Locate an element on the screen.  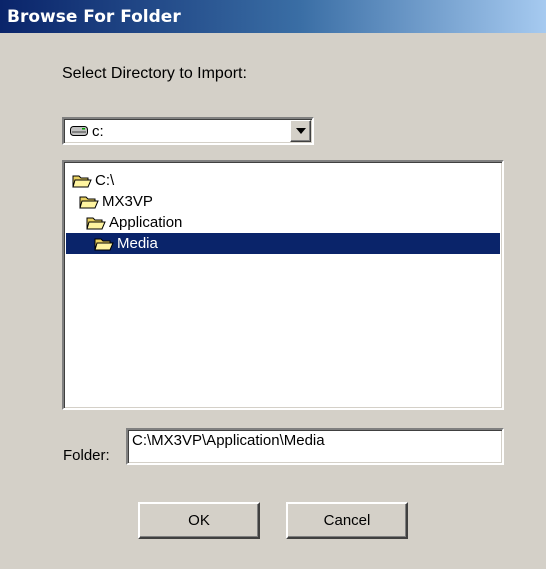
tree-item-label: C:\ is located at coordinates (105, 180).